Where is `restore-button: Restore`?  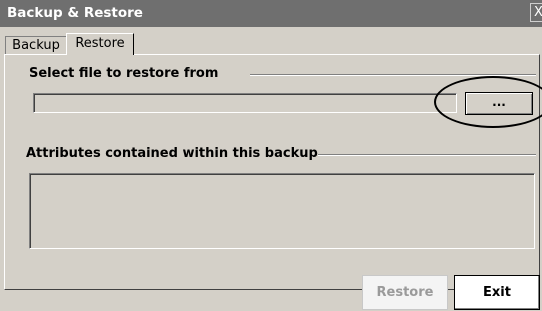
restore-button: Restore is located at coordinates (405, 292).